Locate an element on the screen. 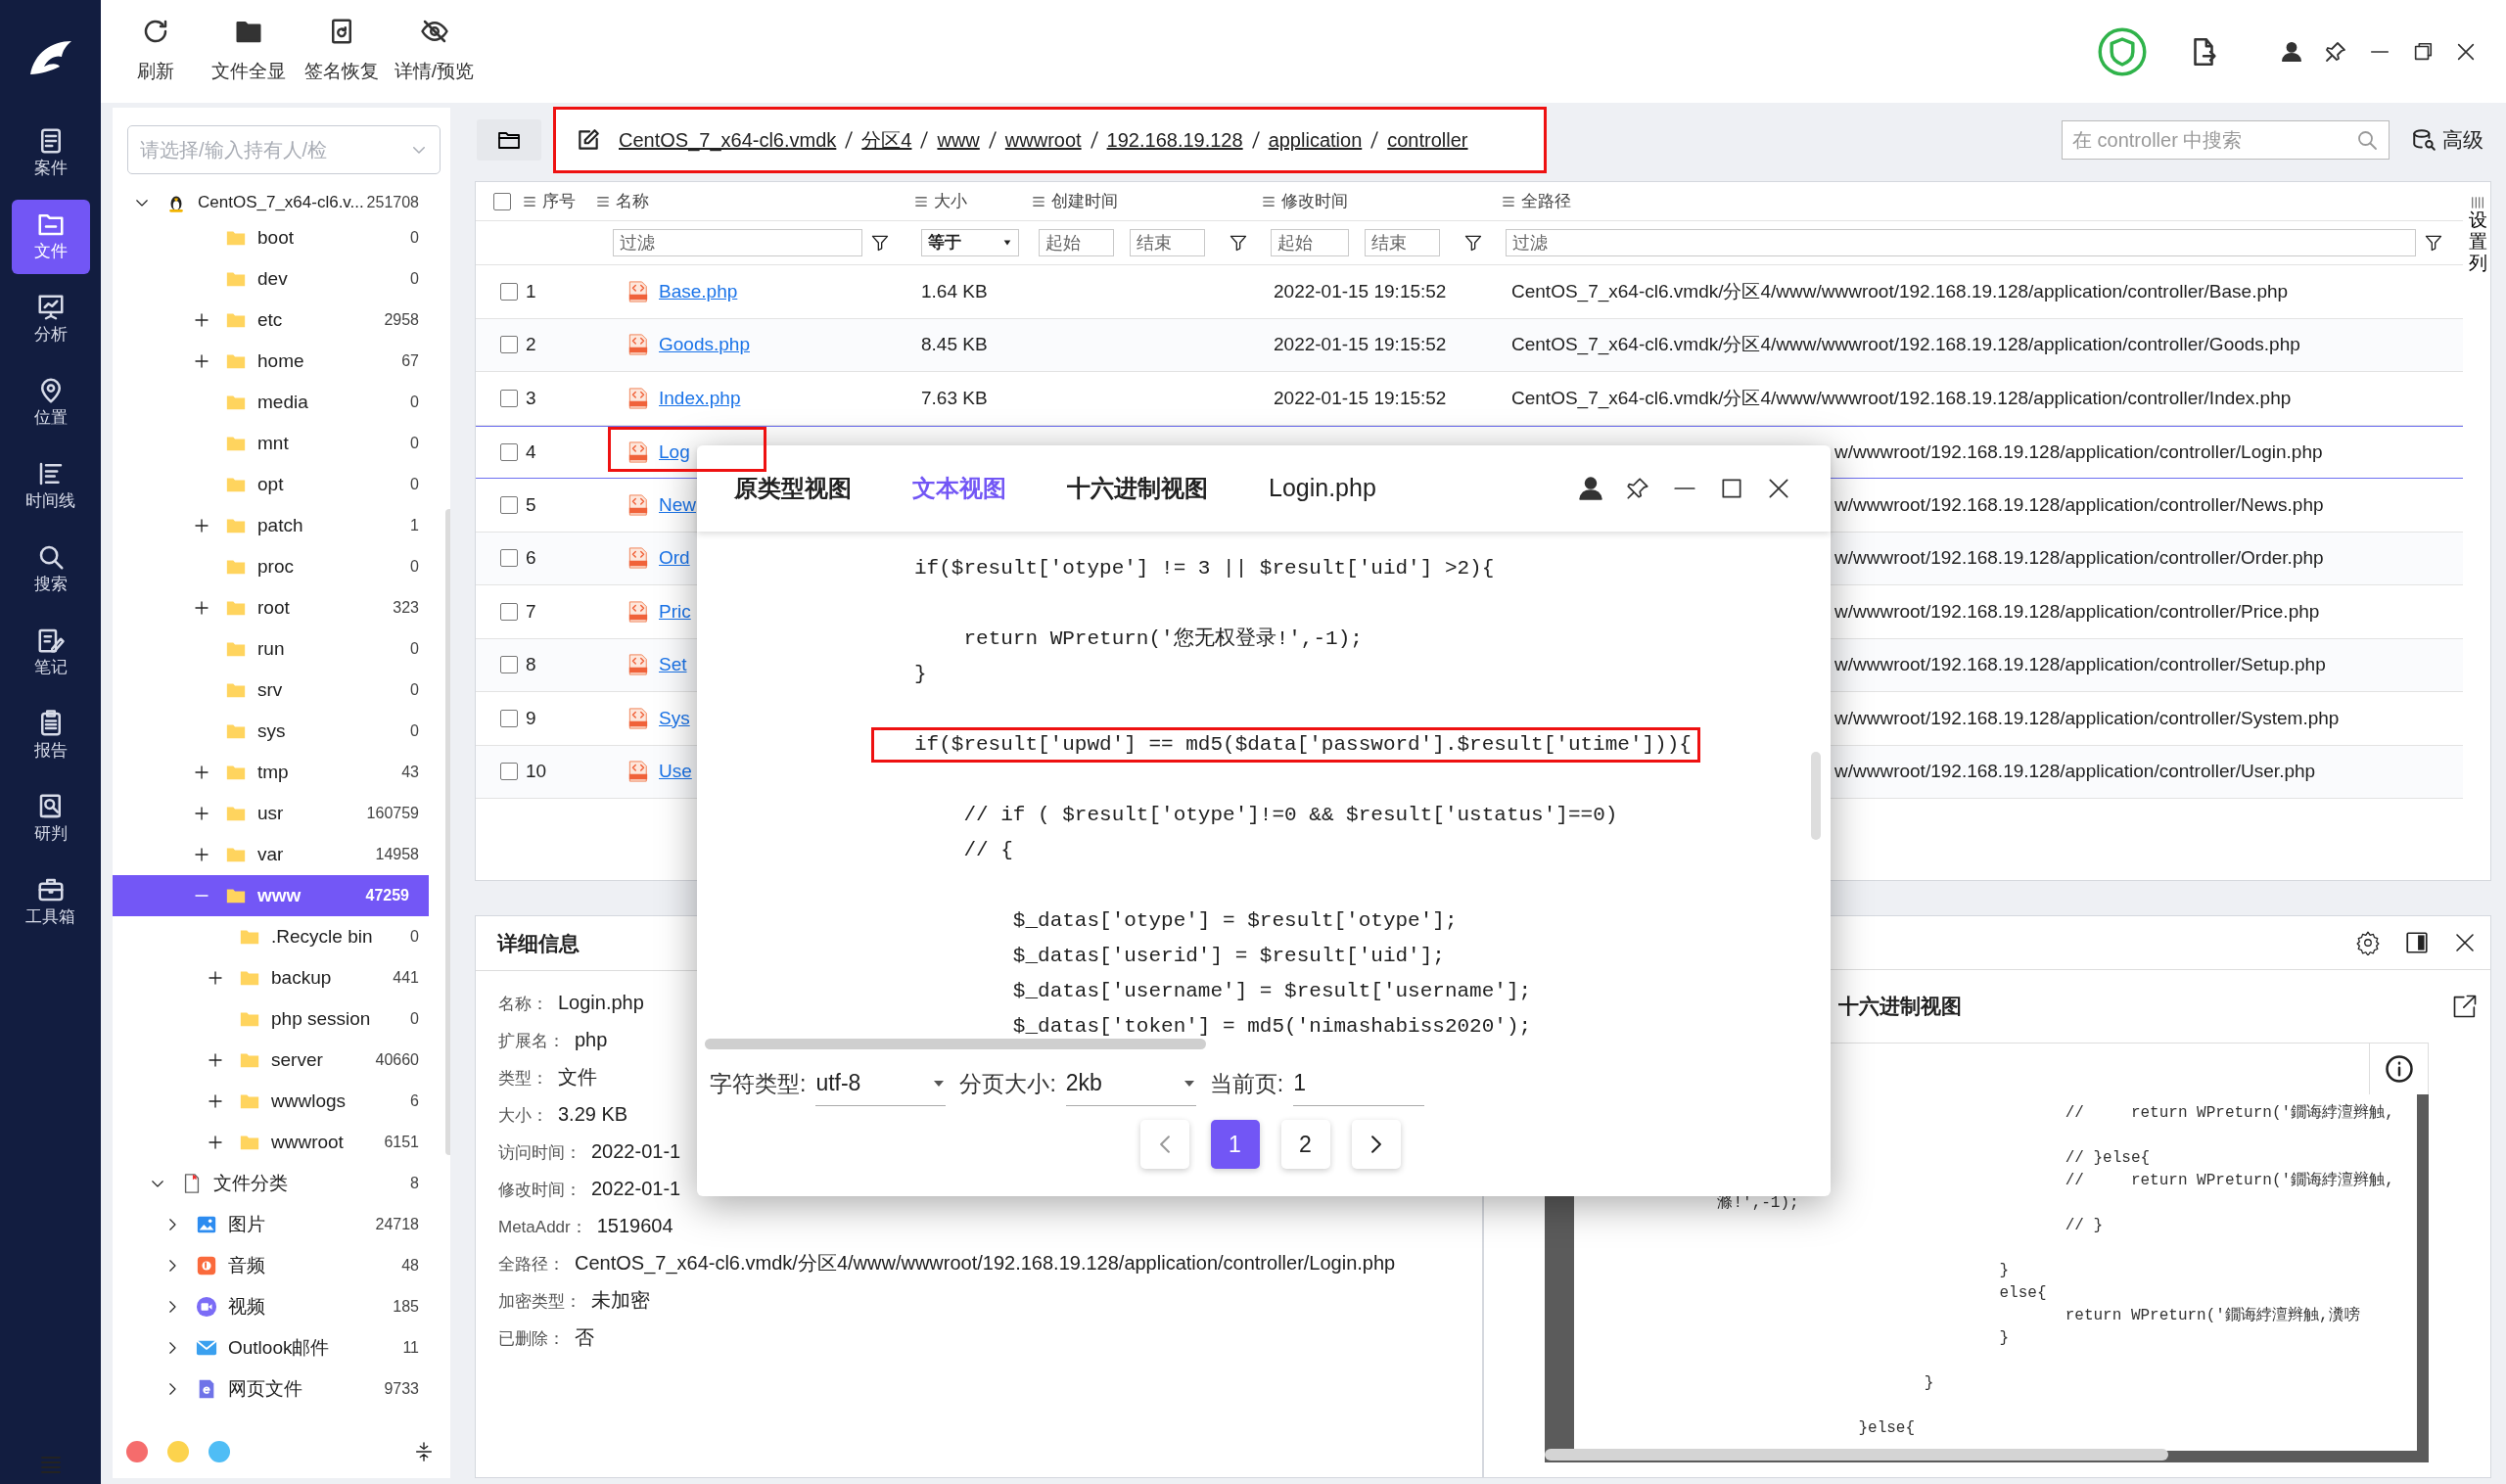 This screenshot has width=2506, height=1484. page-input: 1 is located at coordinates (1359, 1083).